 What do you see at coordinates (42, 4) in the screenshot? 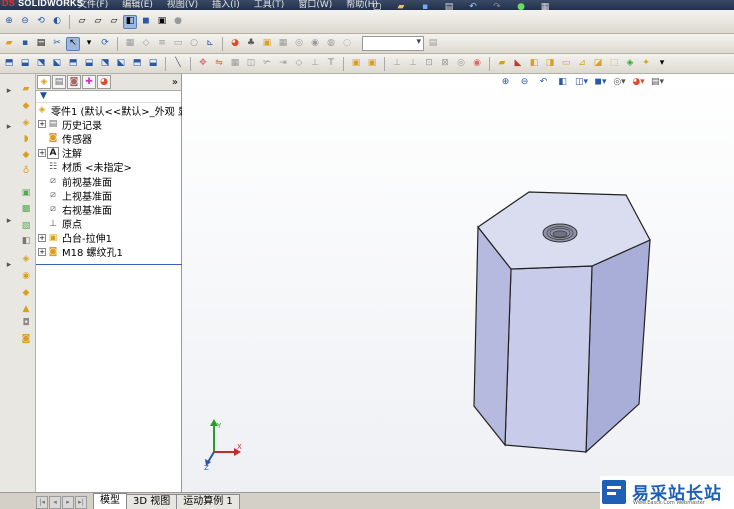
I see `solidworks-logo: DS SOLIDWORKS` at bounding box center [42, 4].